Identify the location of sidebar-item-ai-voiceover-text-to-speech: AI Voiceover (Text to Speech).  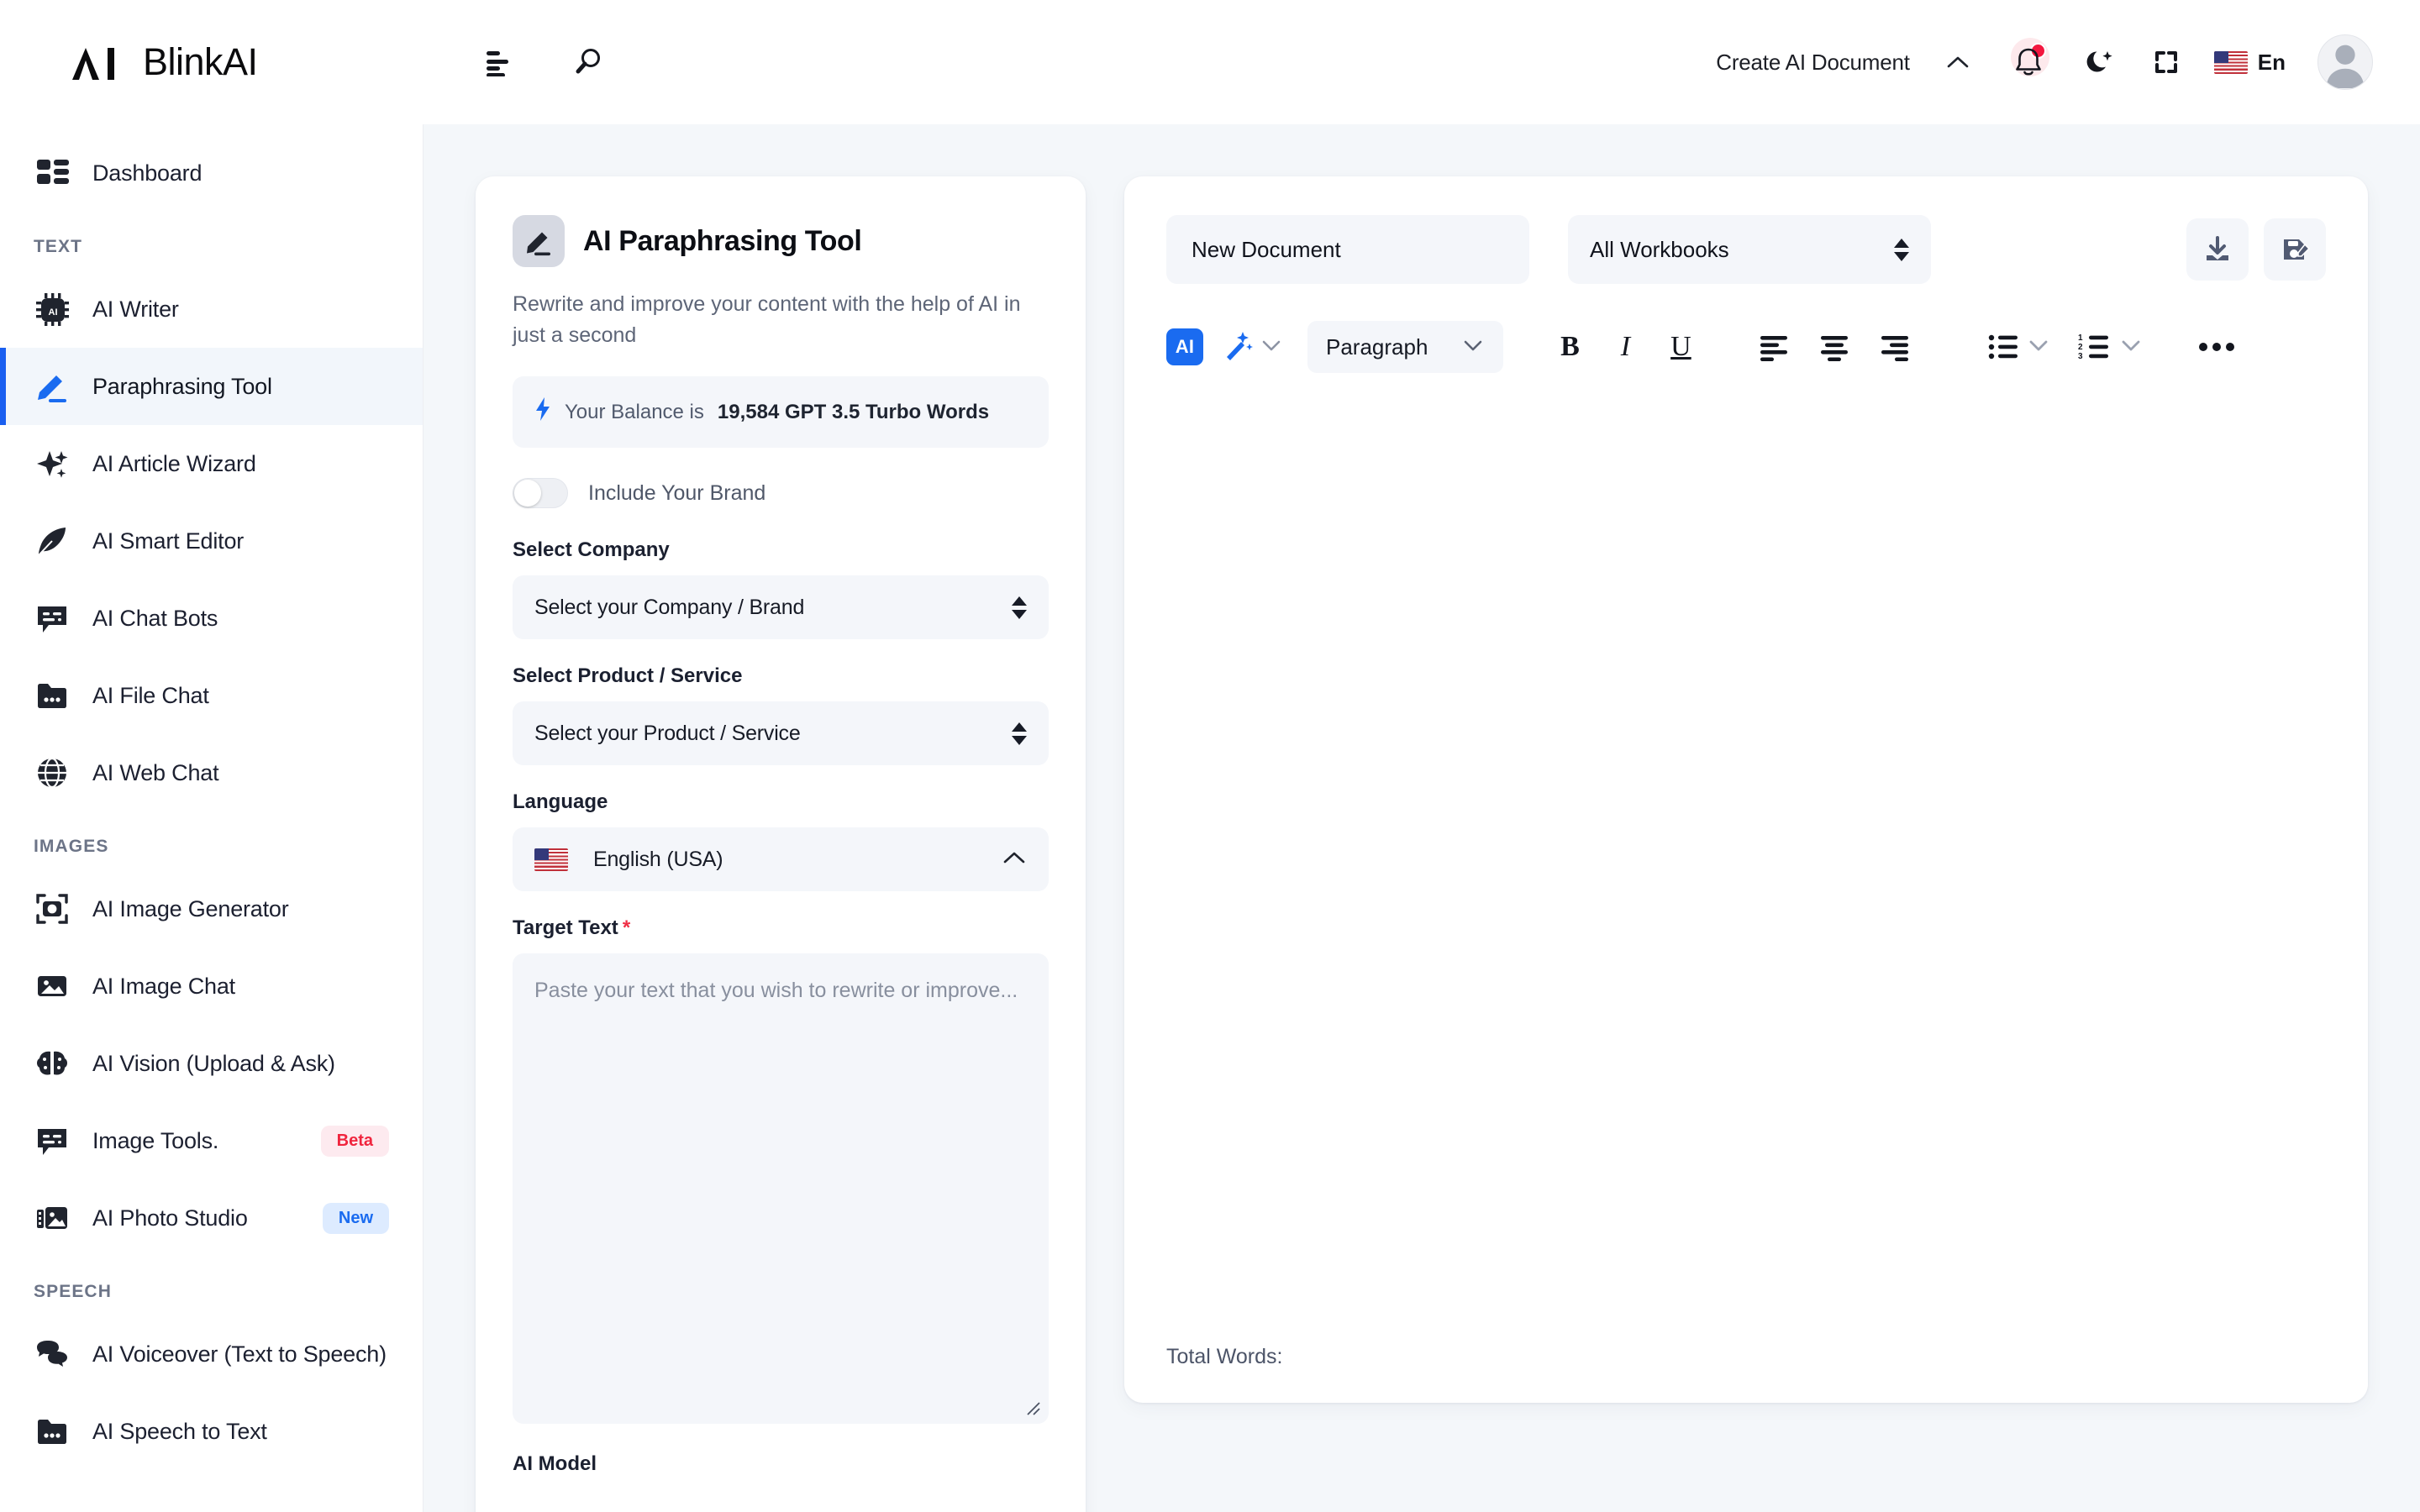
(211, 1354).